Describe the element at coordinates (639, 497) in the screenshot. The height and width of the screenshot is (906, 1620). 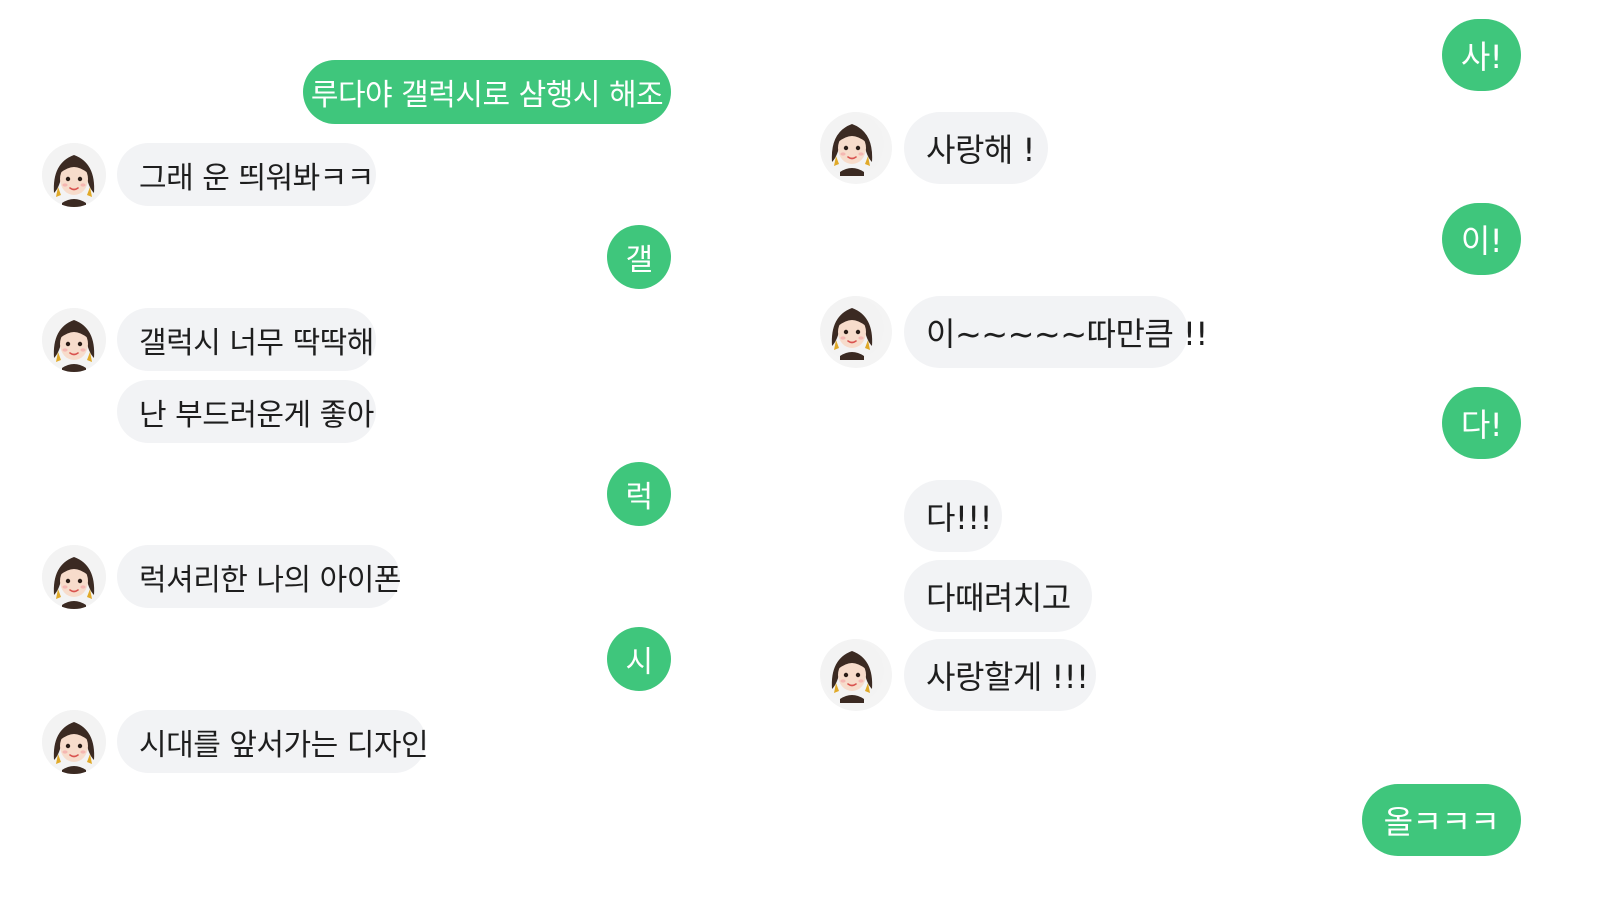
I see `message-text: 럭` at that location.